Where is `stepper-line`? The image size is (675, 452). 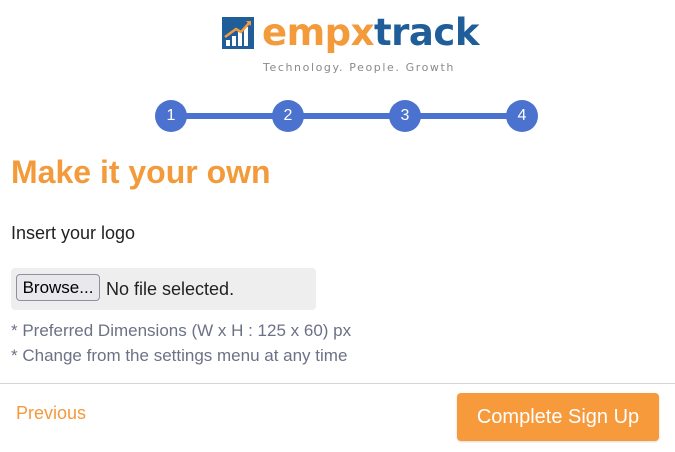
stepper-line is located at coordinates (346, 116).